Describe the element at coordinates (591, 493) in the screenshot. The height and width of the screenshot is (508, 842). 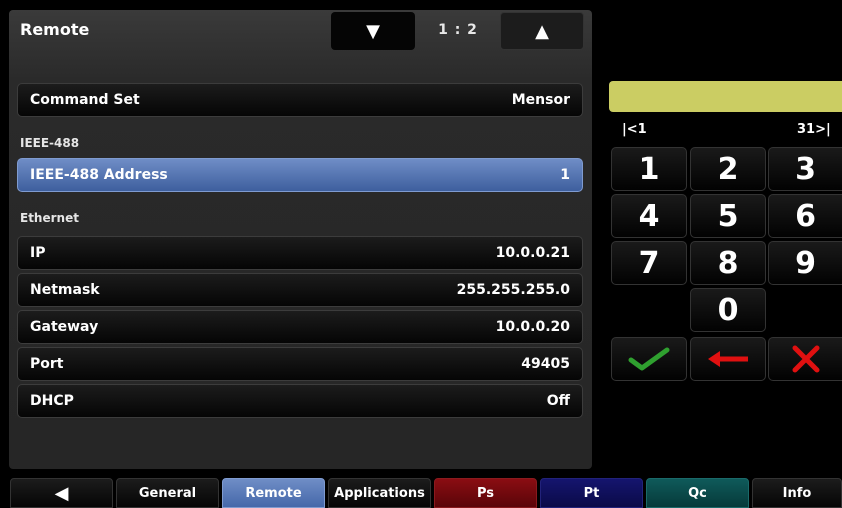
I see `tab-pt: Pt` at that location.